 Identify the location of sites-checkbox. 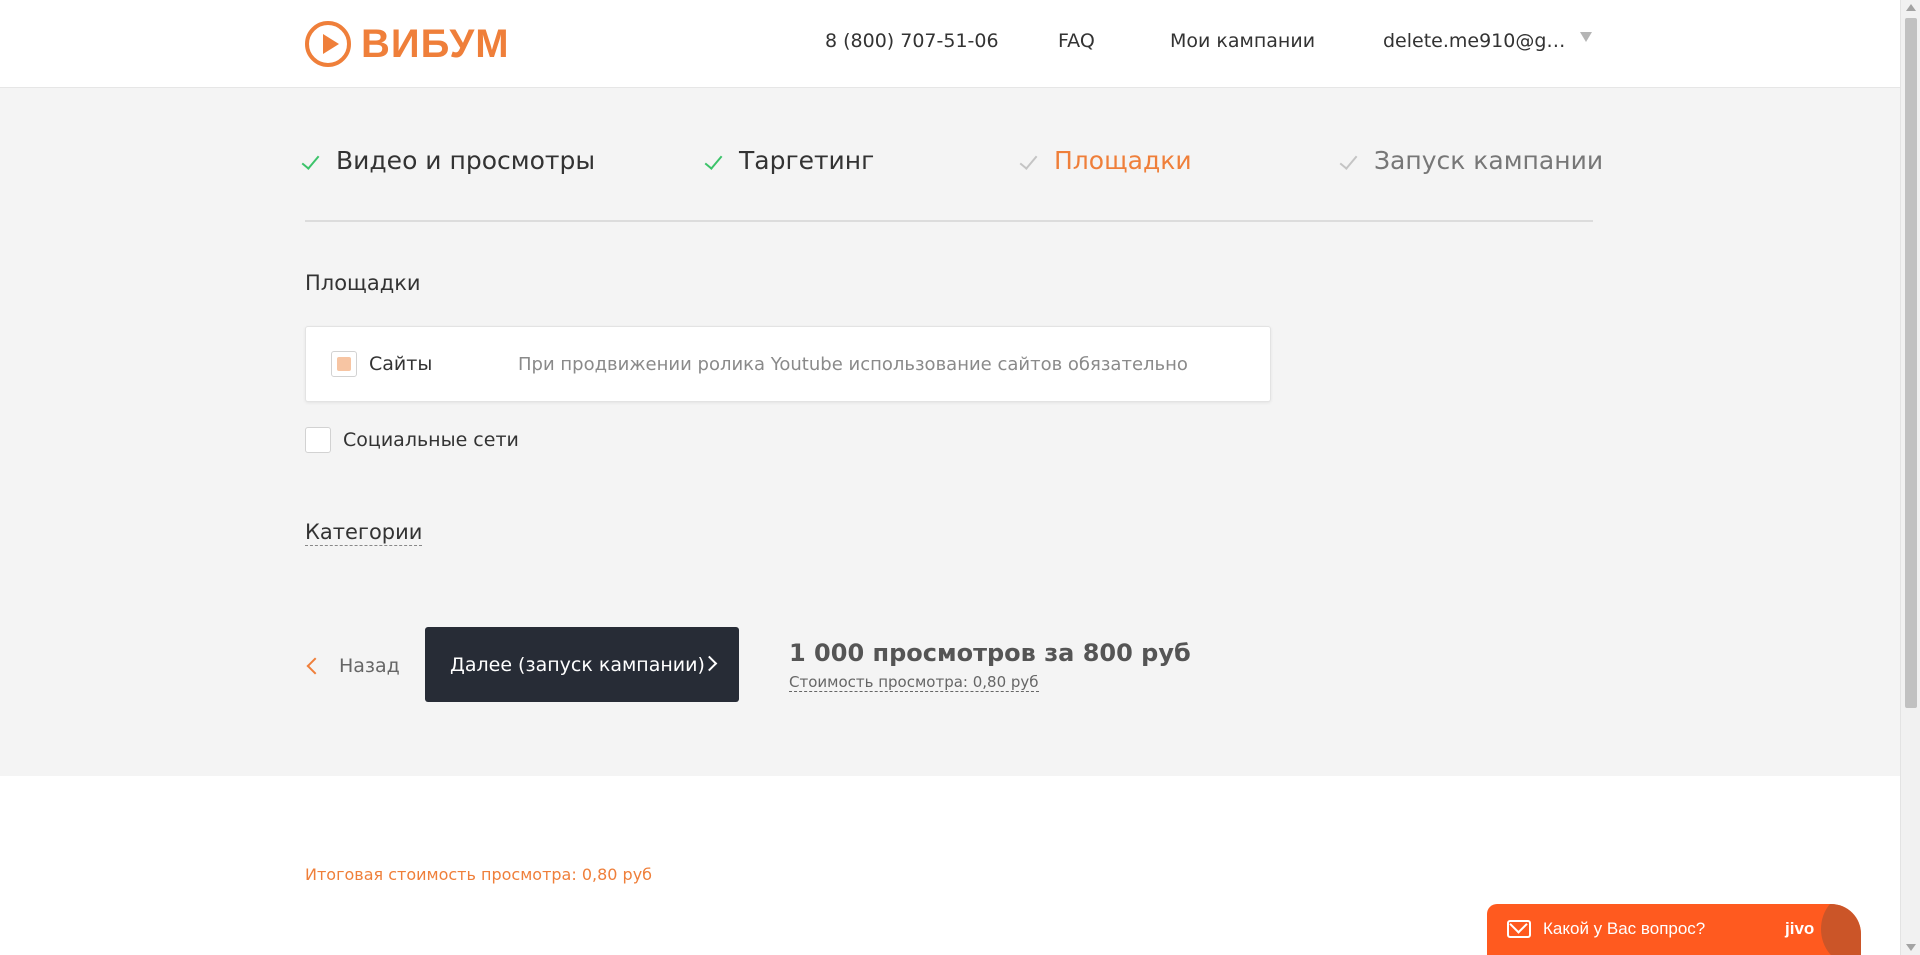
(344, 364).